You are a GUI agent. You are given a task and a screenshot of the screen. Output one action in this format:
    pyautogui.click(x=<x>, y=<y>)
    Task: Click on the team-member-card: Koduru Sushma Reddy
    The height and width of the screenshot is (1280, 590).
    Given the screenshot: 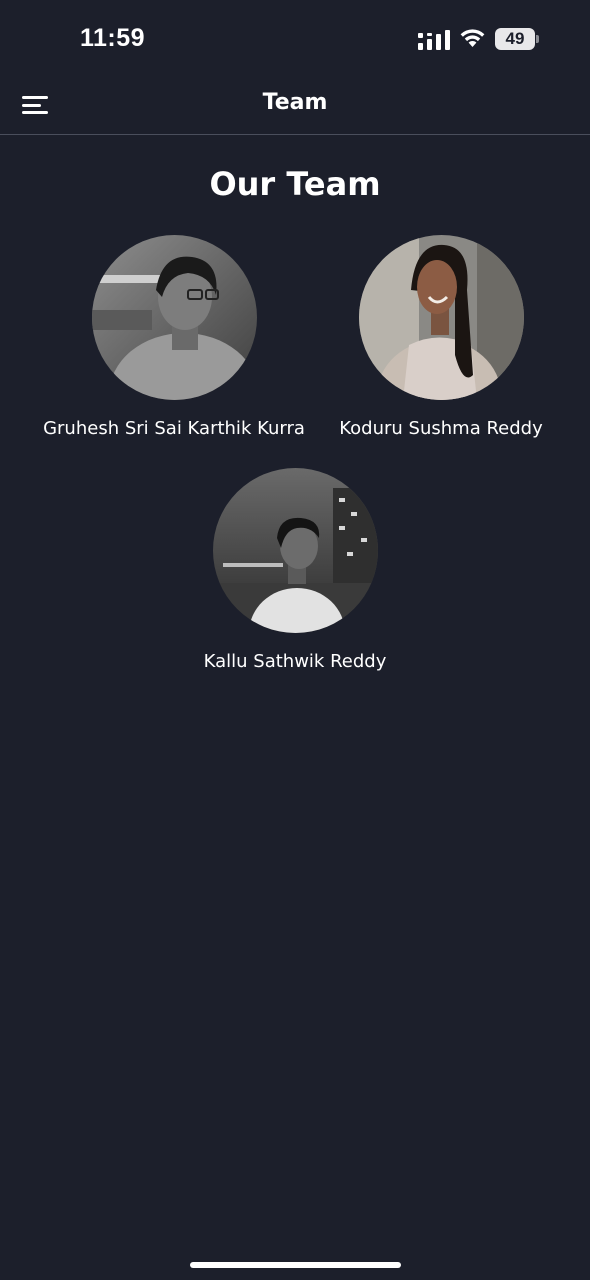 What is the action you would take?
    pyautogui.click(x=440, y=337)
    